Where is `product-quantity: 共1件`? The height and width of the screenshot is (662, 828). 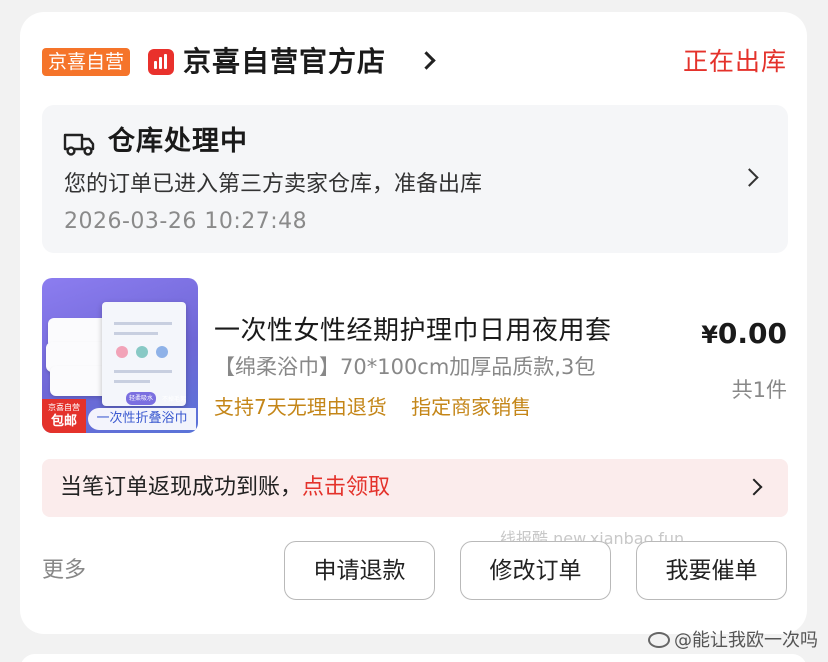 product-quantity: 共1件 is located at coordinates (759, 390).